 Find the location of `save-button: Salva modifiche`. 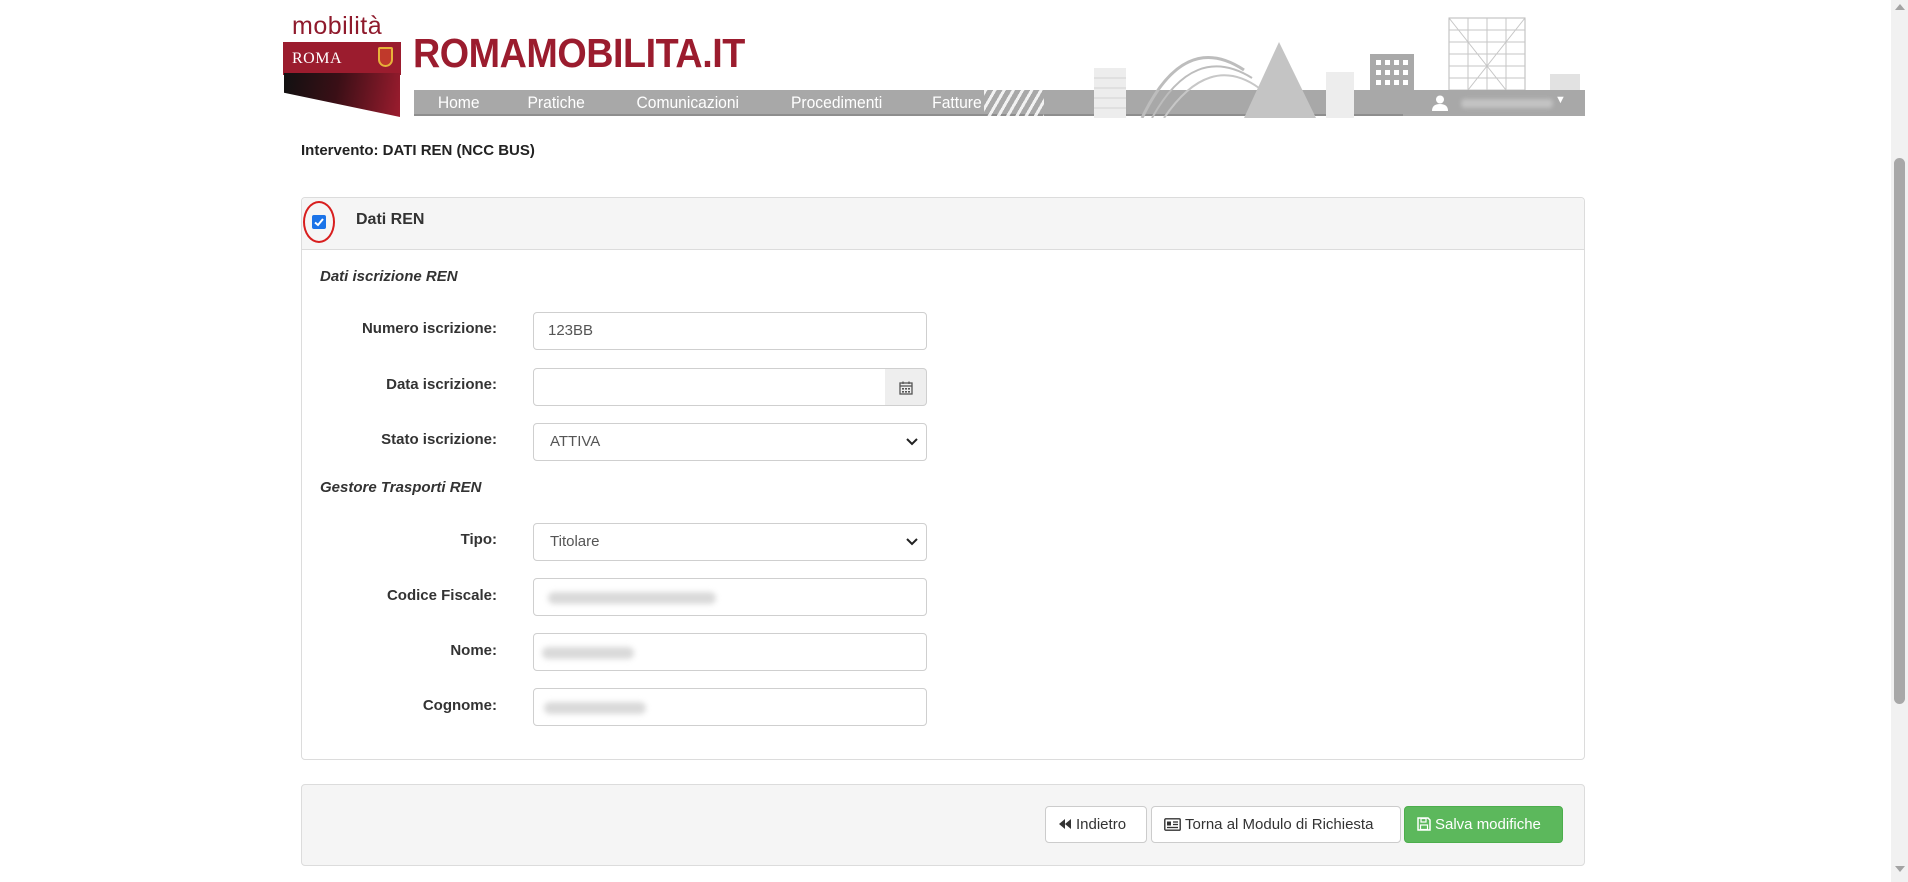

save-button: Salva modifiche is located at coordinates (1483, 824).